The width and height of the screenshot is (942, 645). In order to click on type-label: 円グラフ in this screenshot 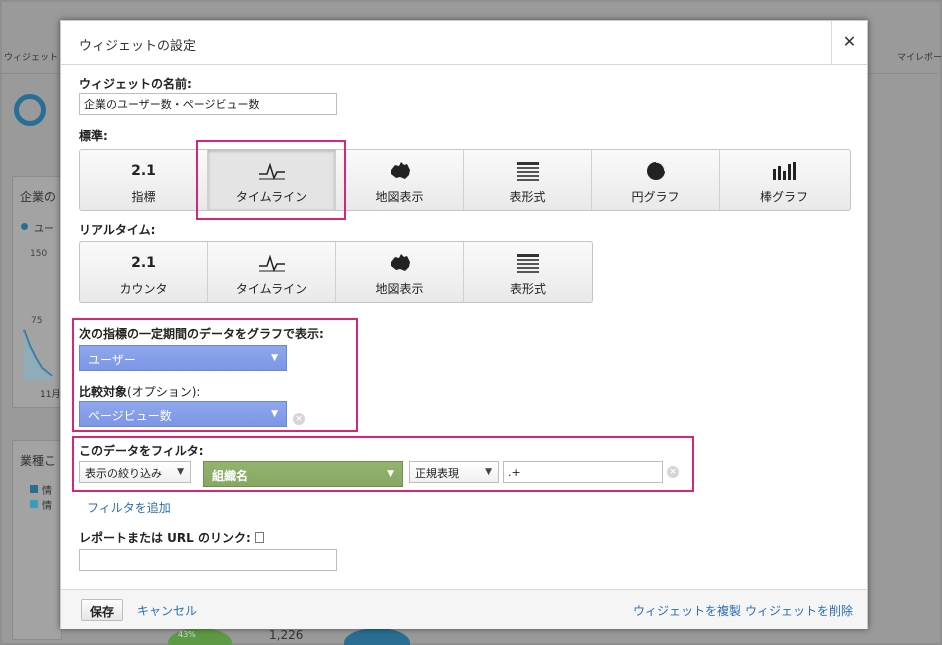, I will do `click(655, 197)`.